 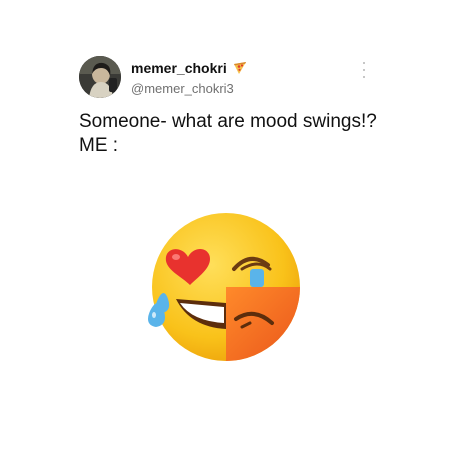 What do you see at coordinates (228, 133) in the screenshot?
I see `tweet-text: Someone- what are mood swings!? ME :` at bounding box center [228, 133].